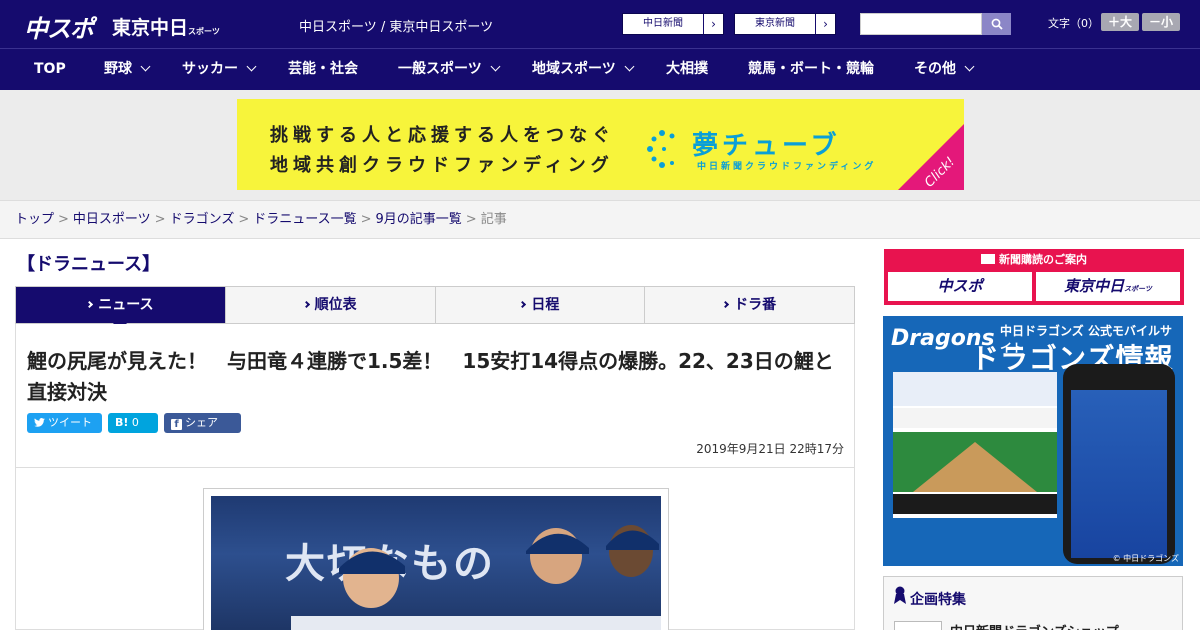 The height and width of the screenshot is (630, 1200). I want to click on tab-schedule: 日程, so click(541, 305).